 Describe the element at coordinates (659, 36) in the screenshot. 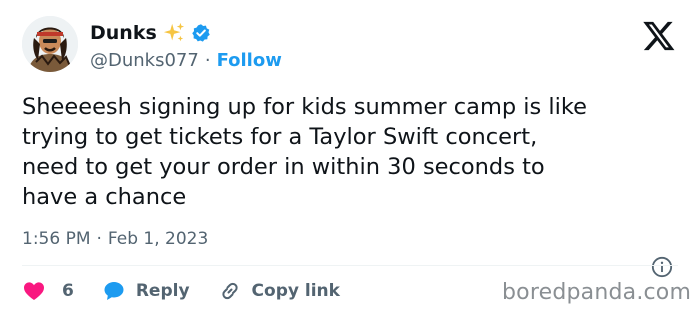

I see `x-logo-icon` at that location.